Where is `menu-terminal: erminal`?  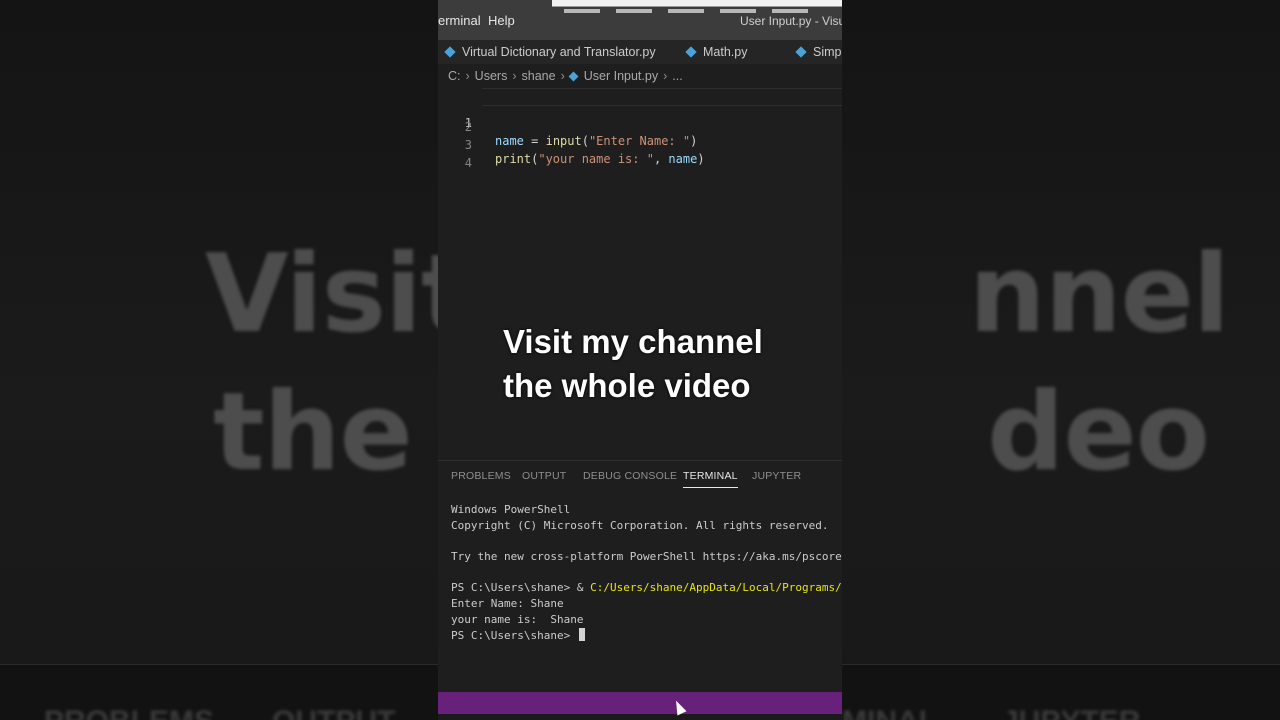 menu-terminal: erminal is located at coordinates (459, 20).